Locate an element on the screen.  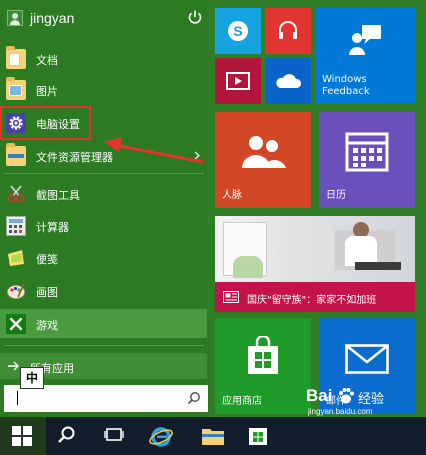
taskbar-ie-button is located at coordinates (161, 436).